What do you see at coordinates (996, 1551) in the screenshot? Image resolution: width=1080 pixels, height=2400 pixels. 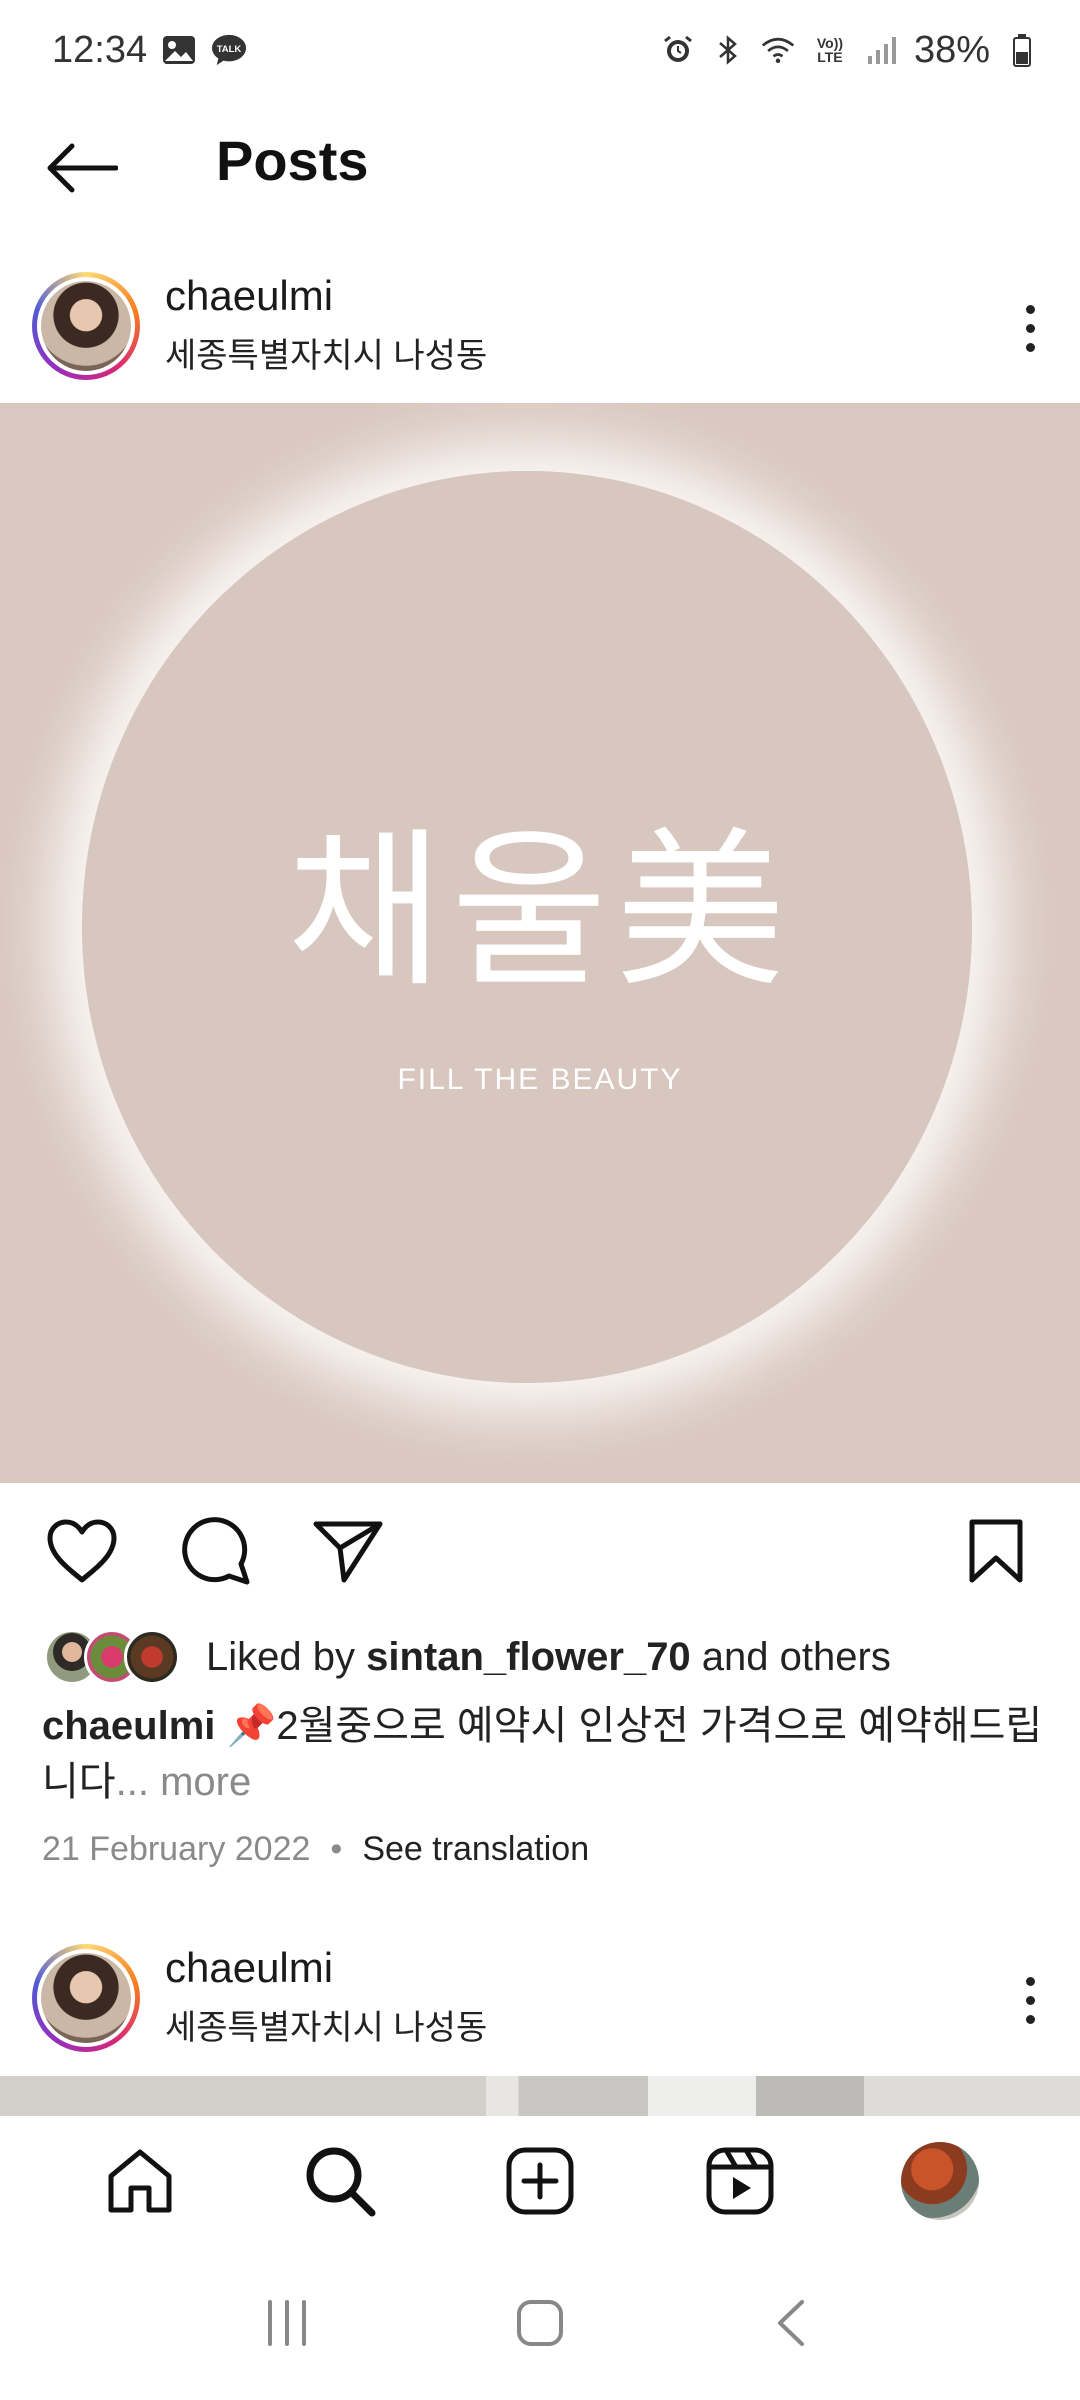 I see `bookmark-icon` at bounding box center [996, 1551].